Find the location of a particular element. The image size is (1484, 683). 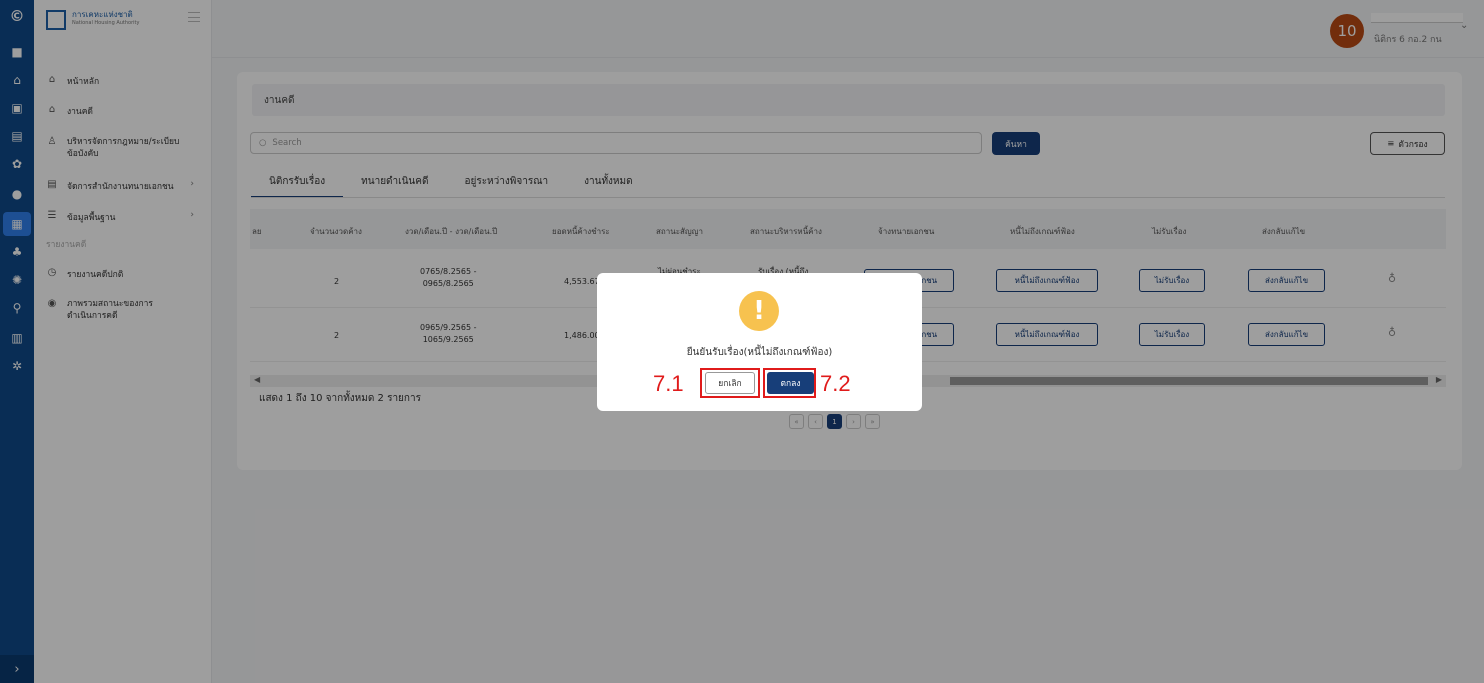

ok-highlight-box is located at coordinates (789, 383).